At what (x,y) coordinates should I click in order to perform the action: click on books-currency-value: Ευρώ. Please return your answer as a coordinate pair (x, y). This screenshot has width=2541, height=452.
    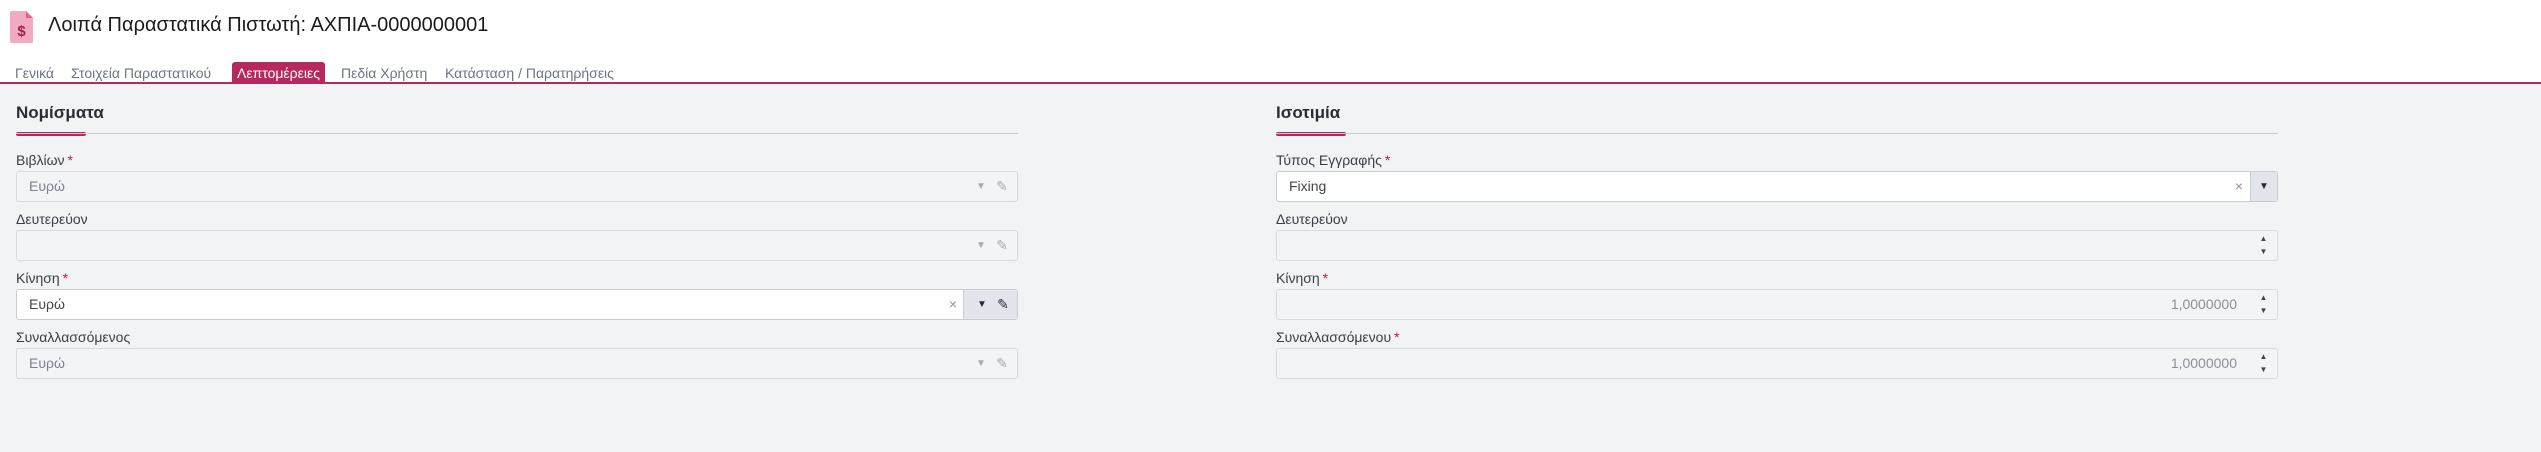
    Looking at the image, I should click on (47, 186).